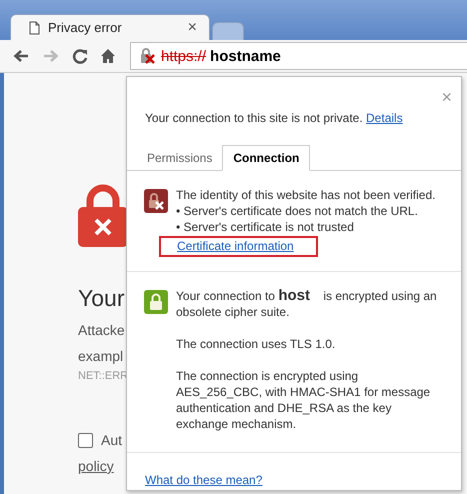 The height and width of the screenshot is (494, 467). Describe the element at coordinates (306, 195) in the screenshot. I see `info-text: The identity of this website has not been verified.` at that location.